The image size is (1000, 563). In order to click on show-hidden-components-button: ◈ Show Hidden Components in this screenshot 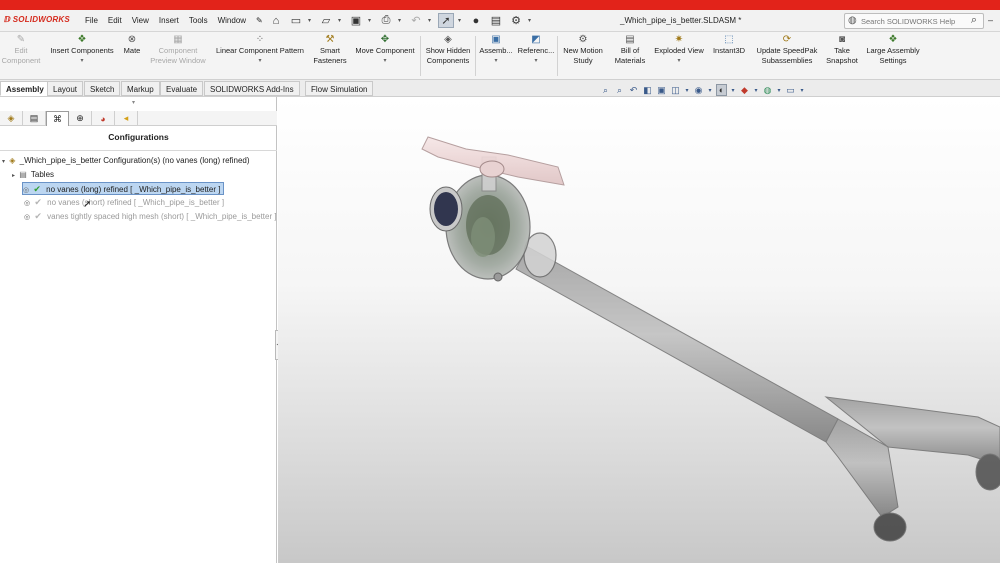, I will do `click(448, 50)`.